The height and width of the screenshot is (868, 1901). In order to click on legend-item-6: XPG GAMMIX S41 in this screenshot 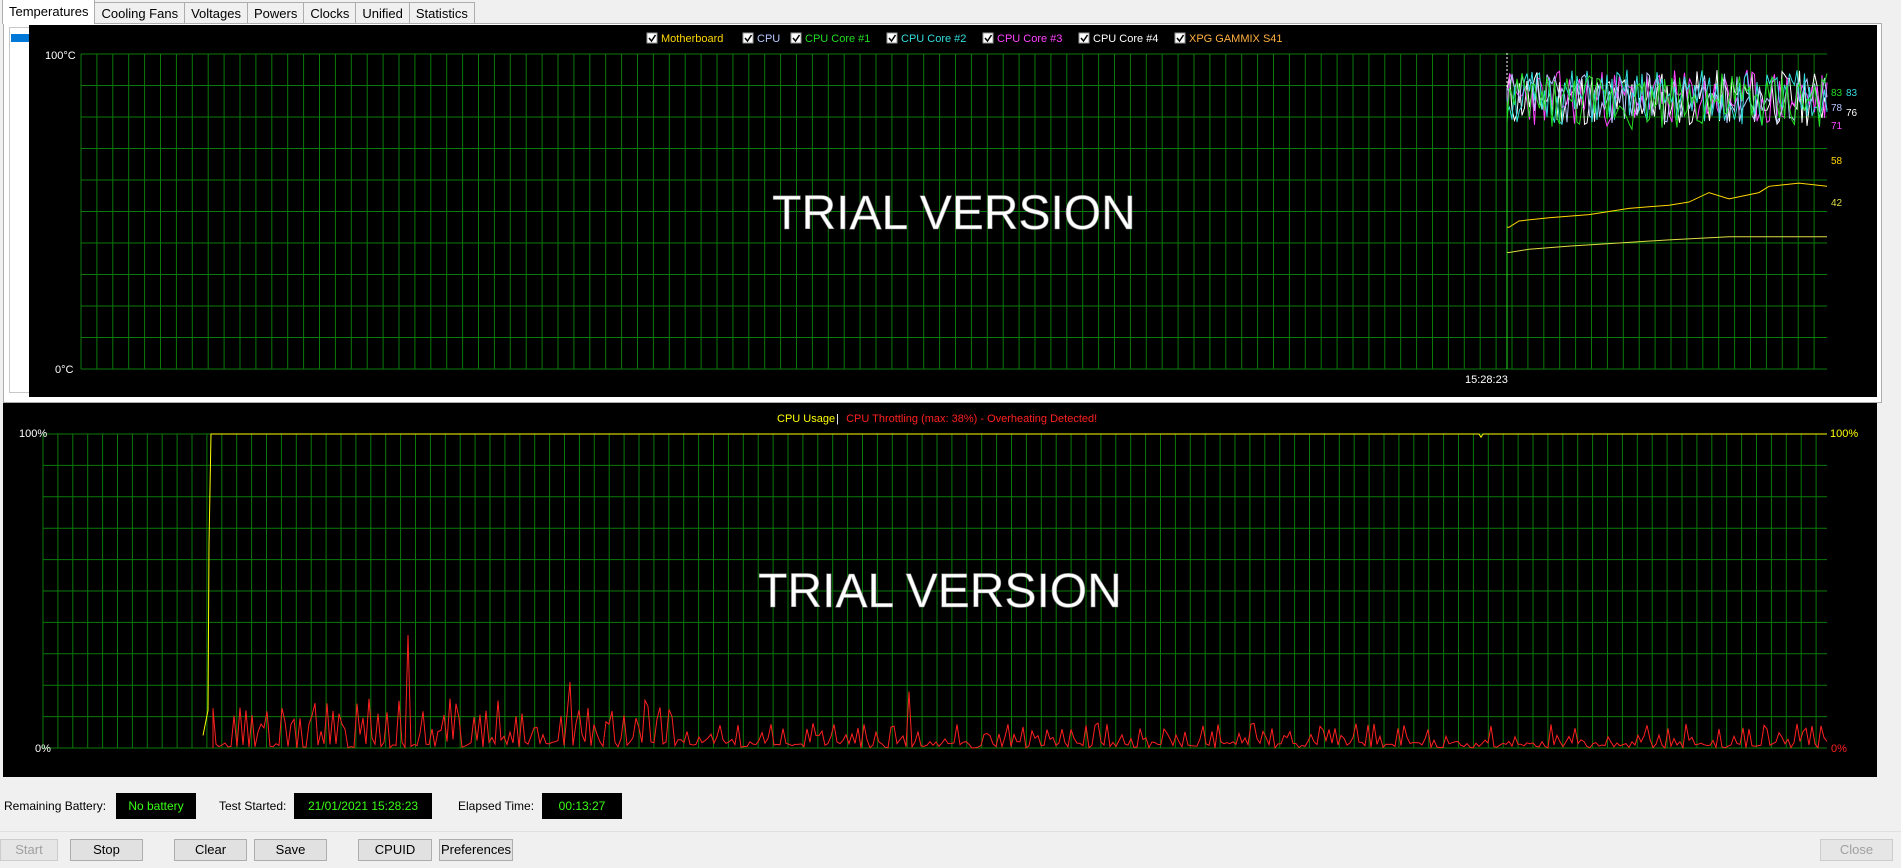, I will do `click(1228, 38)`.